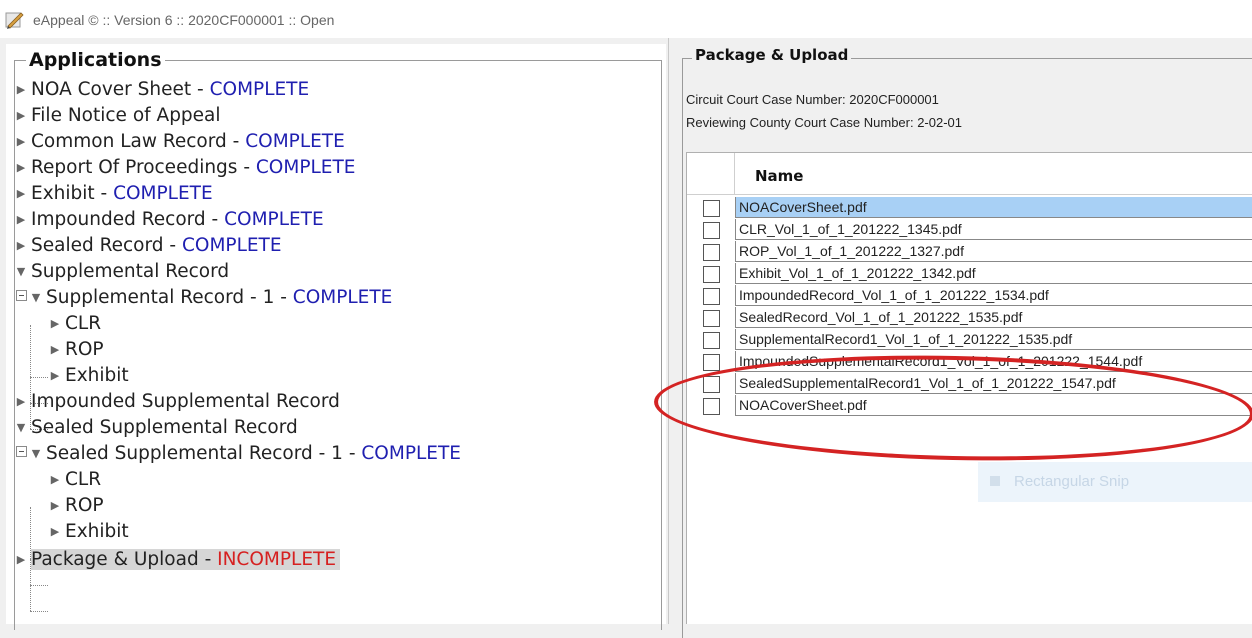  Describe the element at coordinates (277, 559) in the screenshot. I see `status-incomplete: INCOMPLETE` at that location.